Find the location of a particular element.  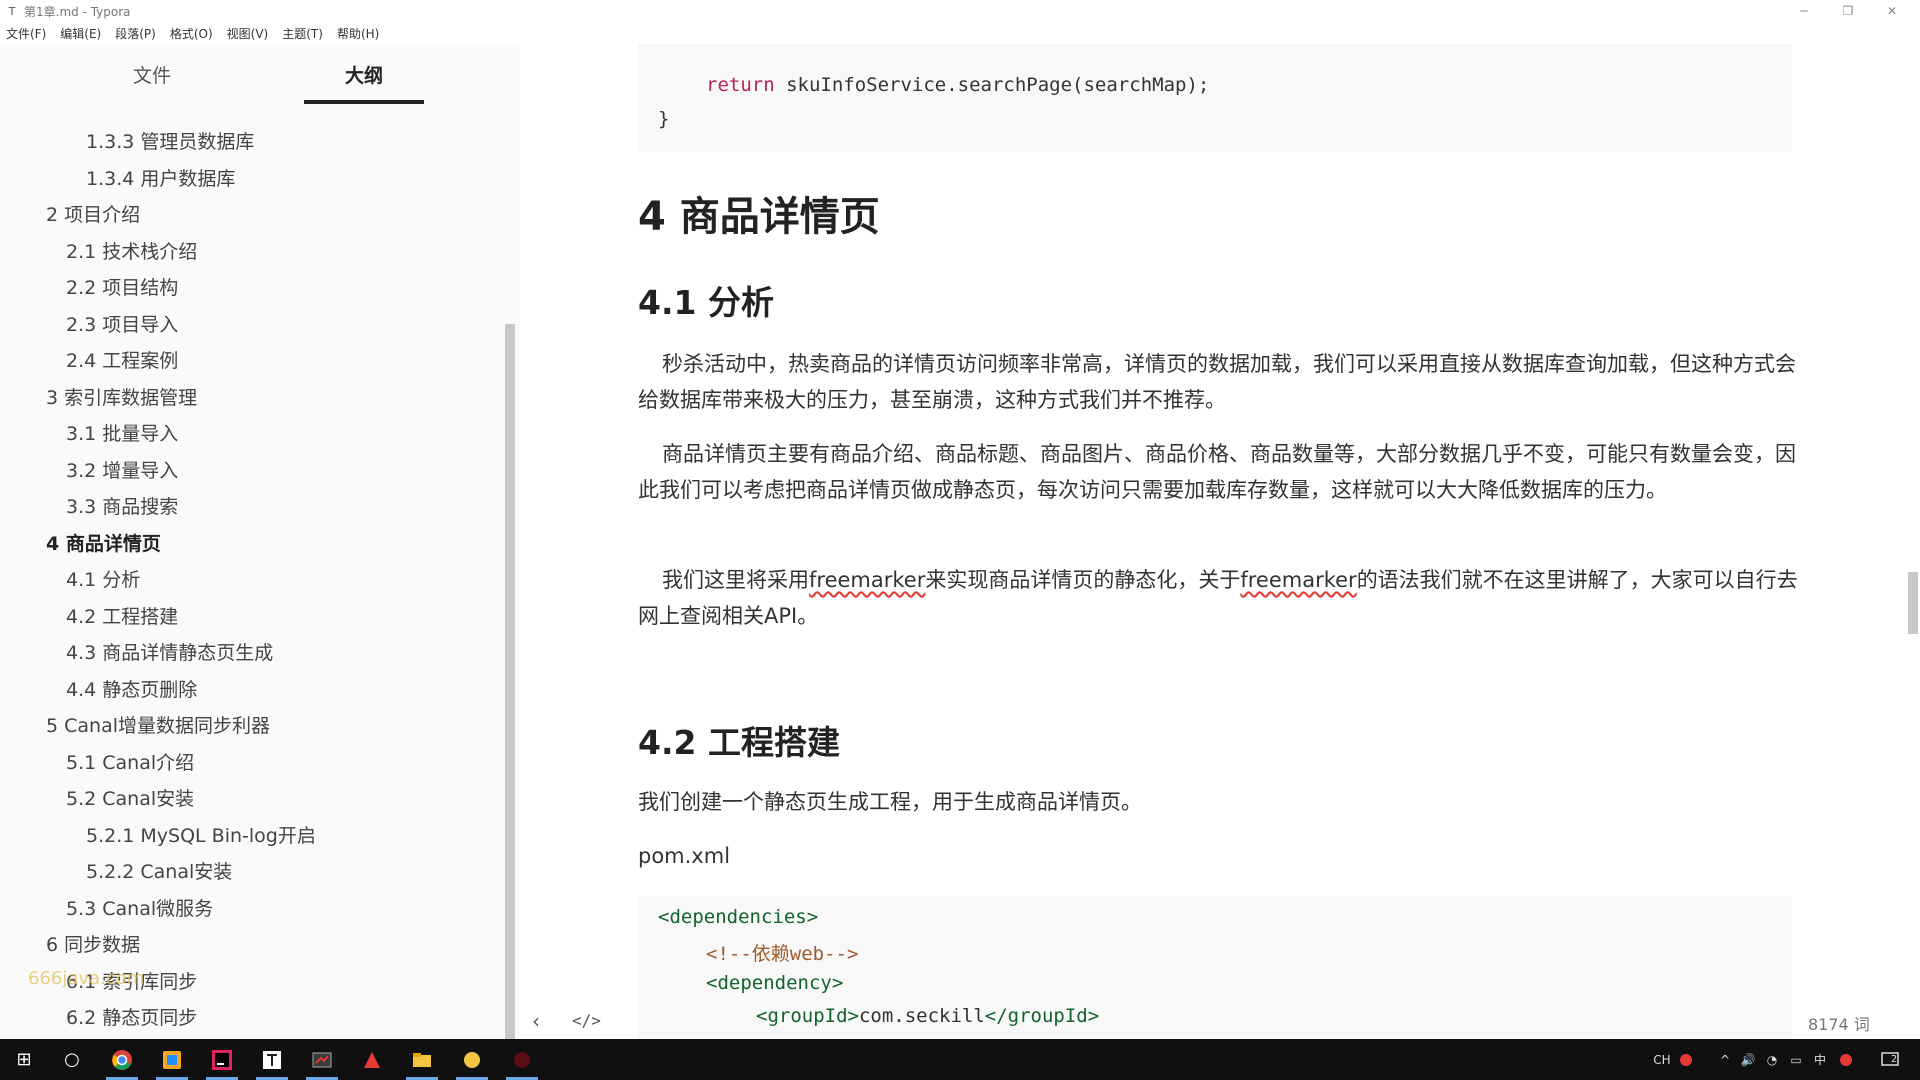

screen-recorder-icon is located at coordinates (322, 1059).